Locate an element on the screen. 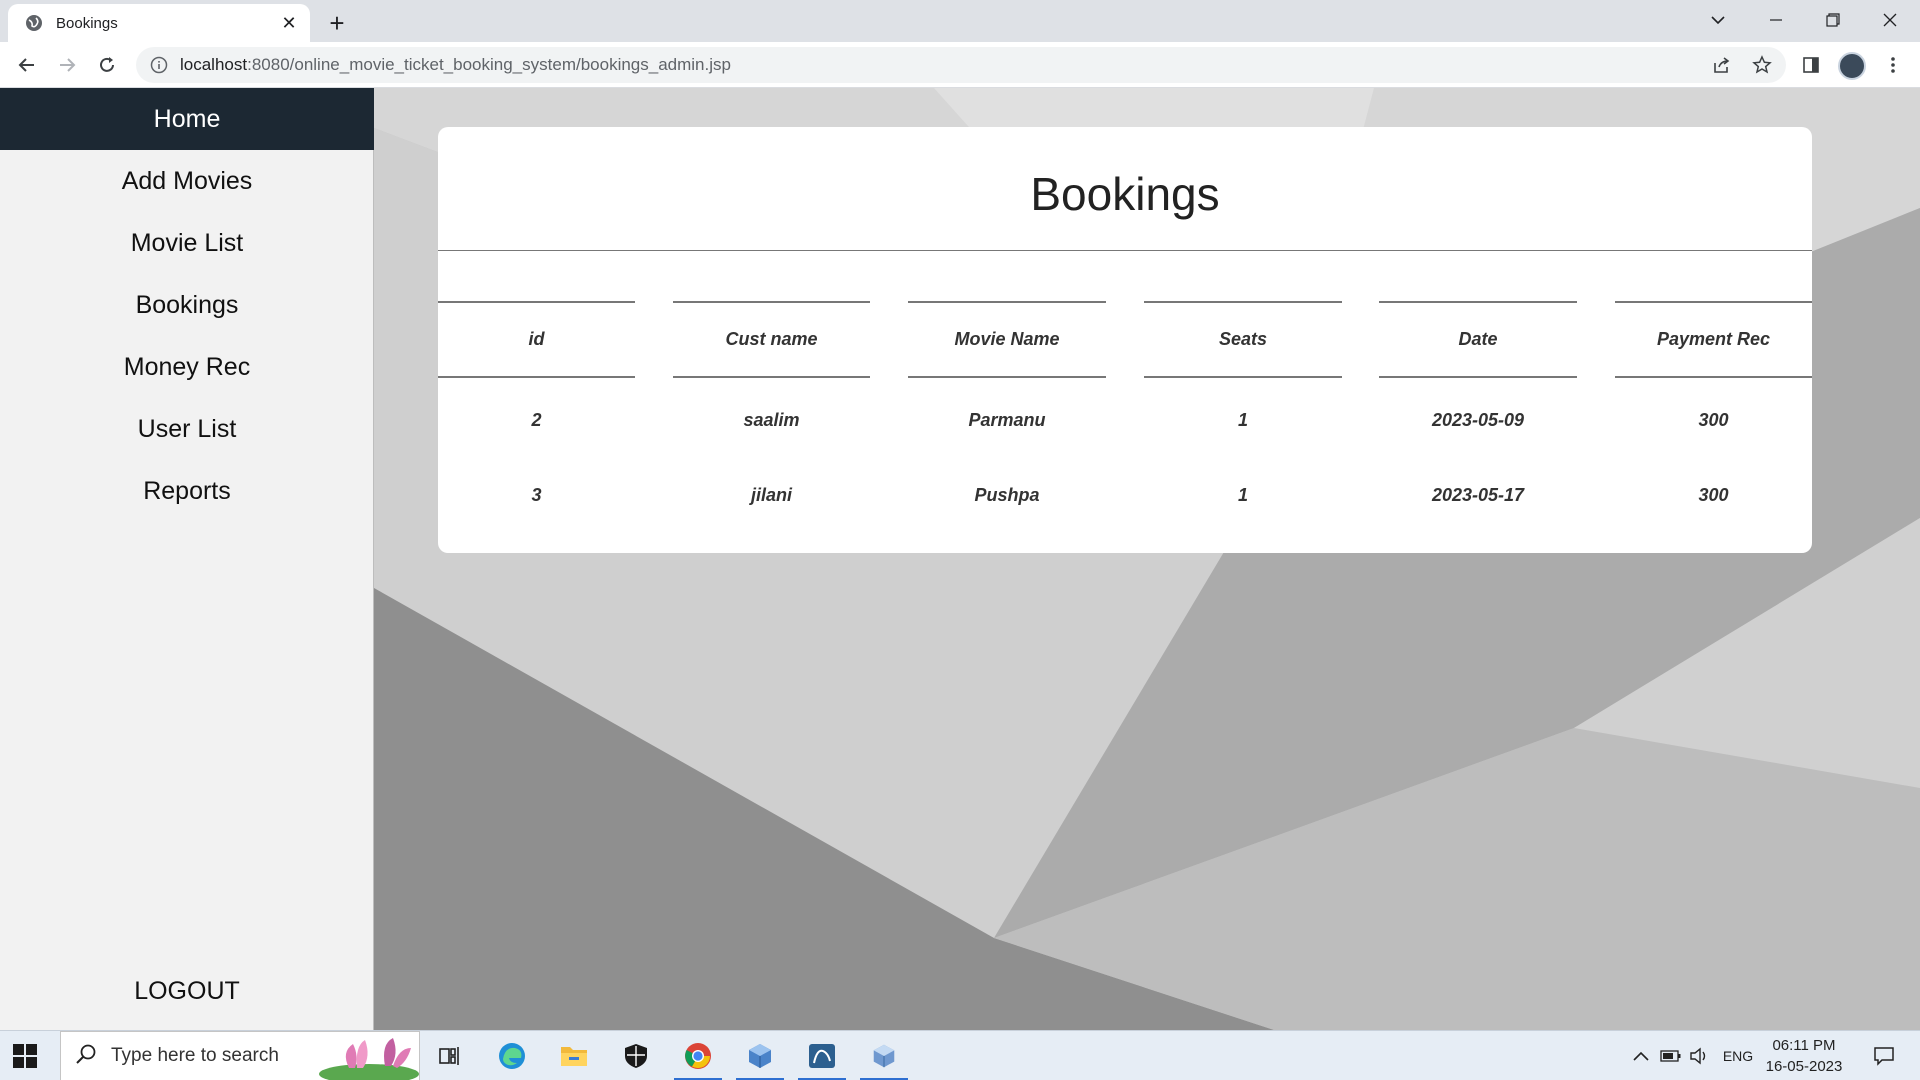  side-panel-icon is located at coordinates (1811, 65).